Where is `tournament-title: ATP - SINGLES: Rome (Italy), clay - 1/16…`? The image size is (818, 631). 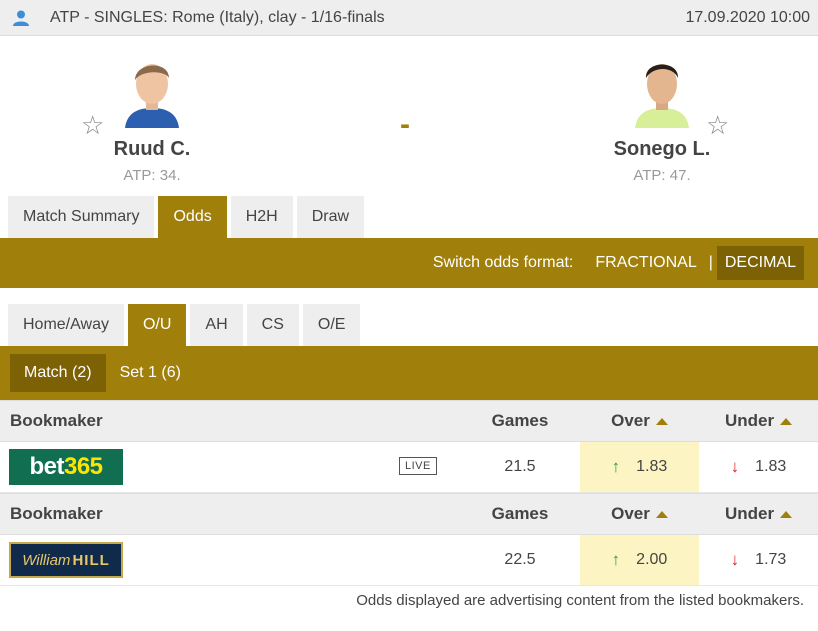 tournament-title: ATP - SINGLES: Rome (Italy), clay - 1/16… is located at coordinates (217, 17).